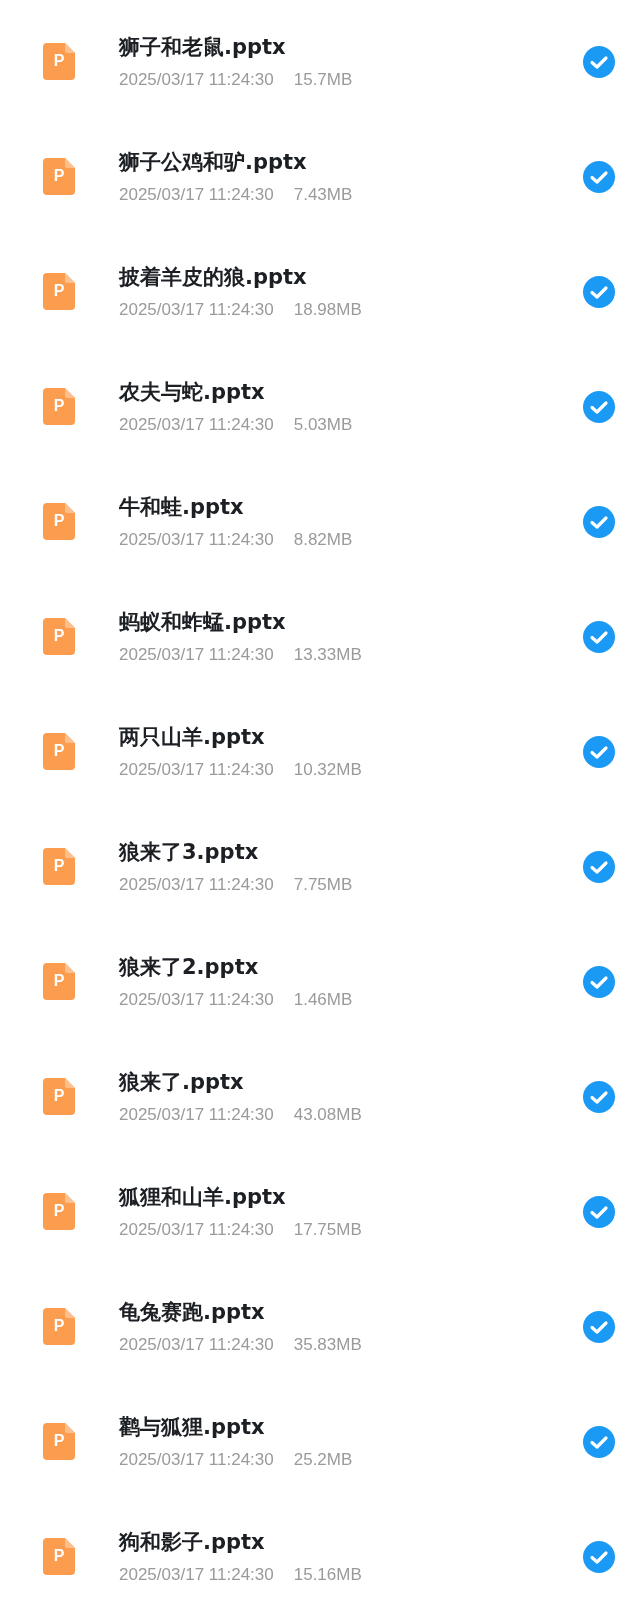 This screenshot has height=1602, width=640. Describe the element at coordinates (327, 1574) in the screenshot. I see `file-size: 15.16MB` at that location.